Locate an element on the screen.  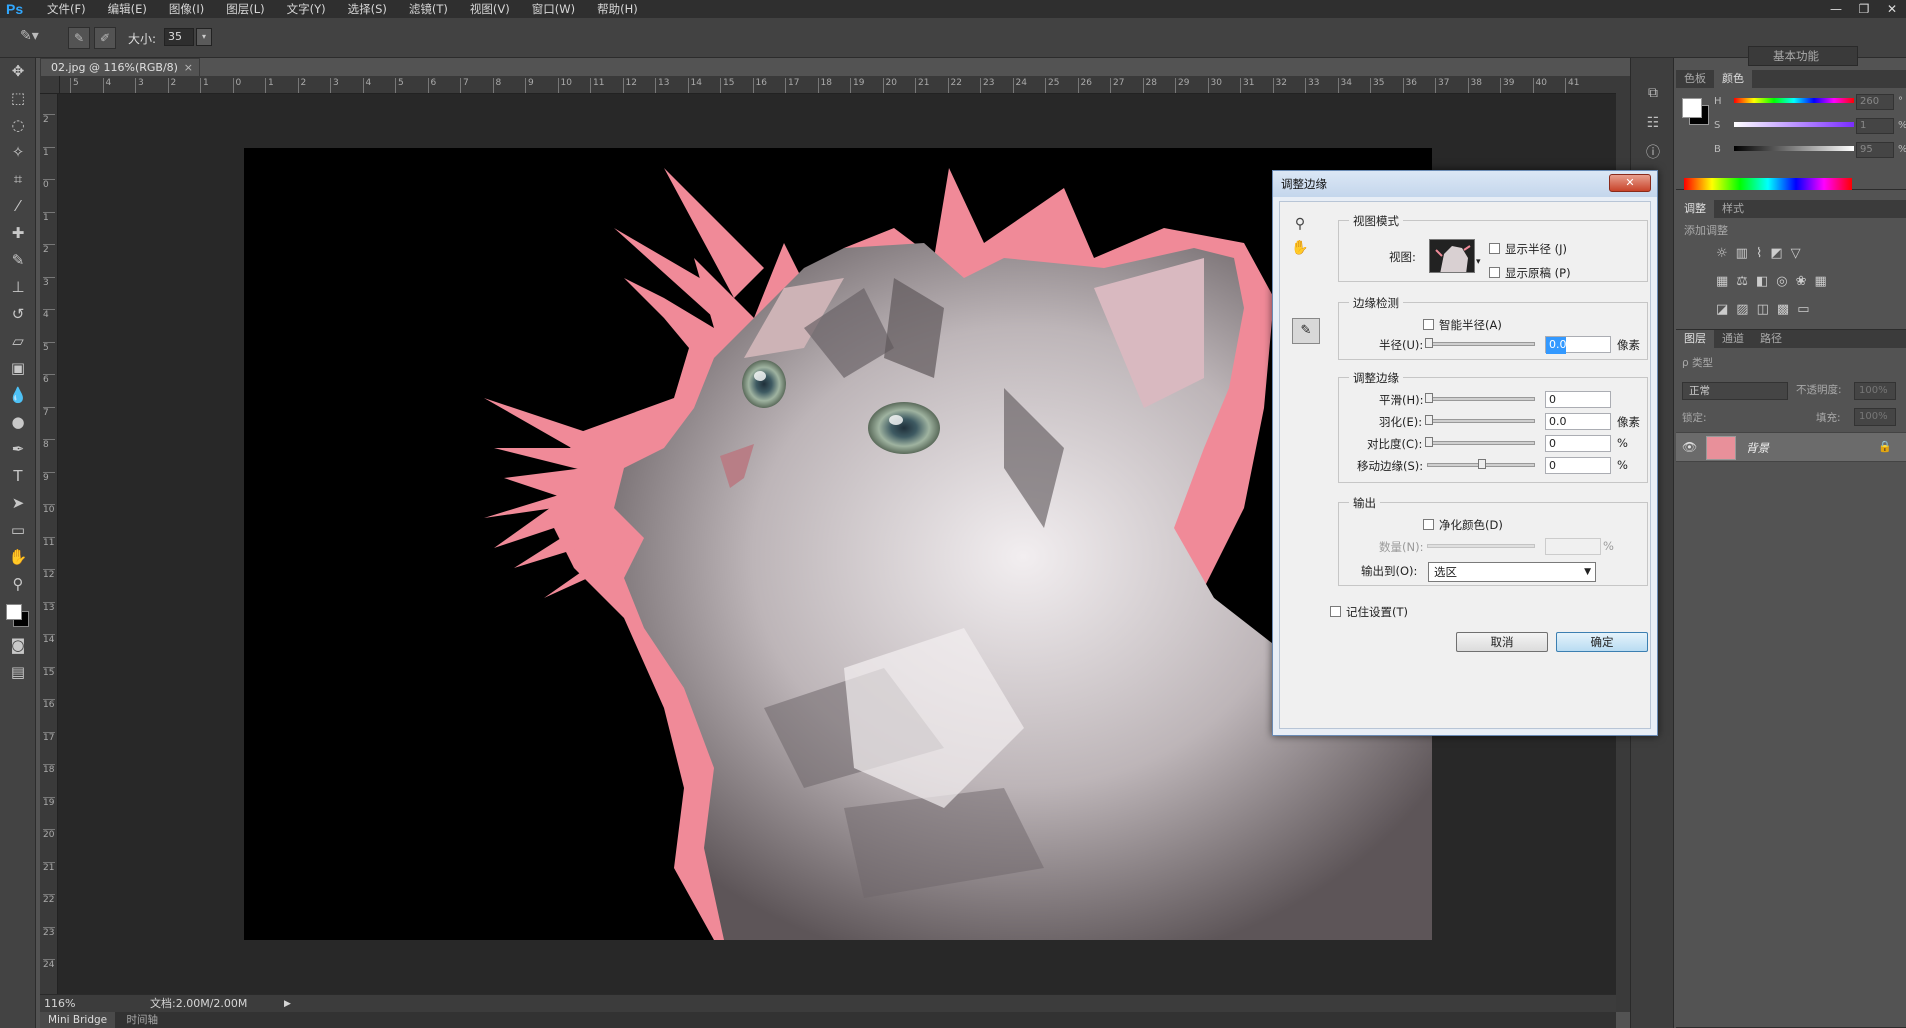
quick-selection-tool-preset-icon: ✎▾ is located at coordinates (40, 38).